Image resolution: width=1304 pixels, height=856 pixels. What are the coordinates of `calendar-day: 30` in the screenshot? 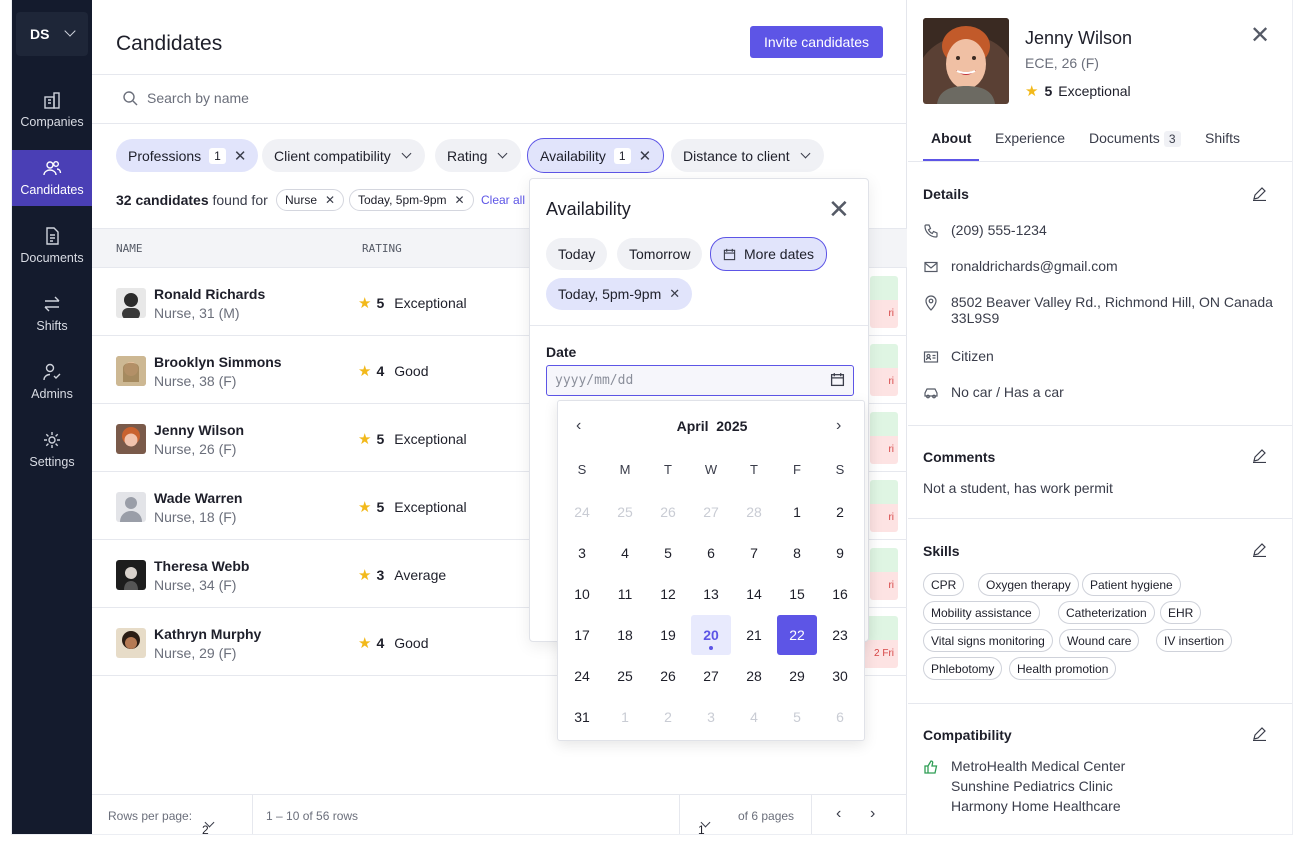 It's located at (840, 676).